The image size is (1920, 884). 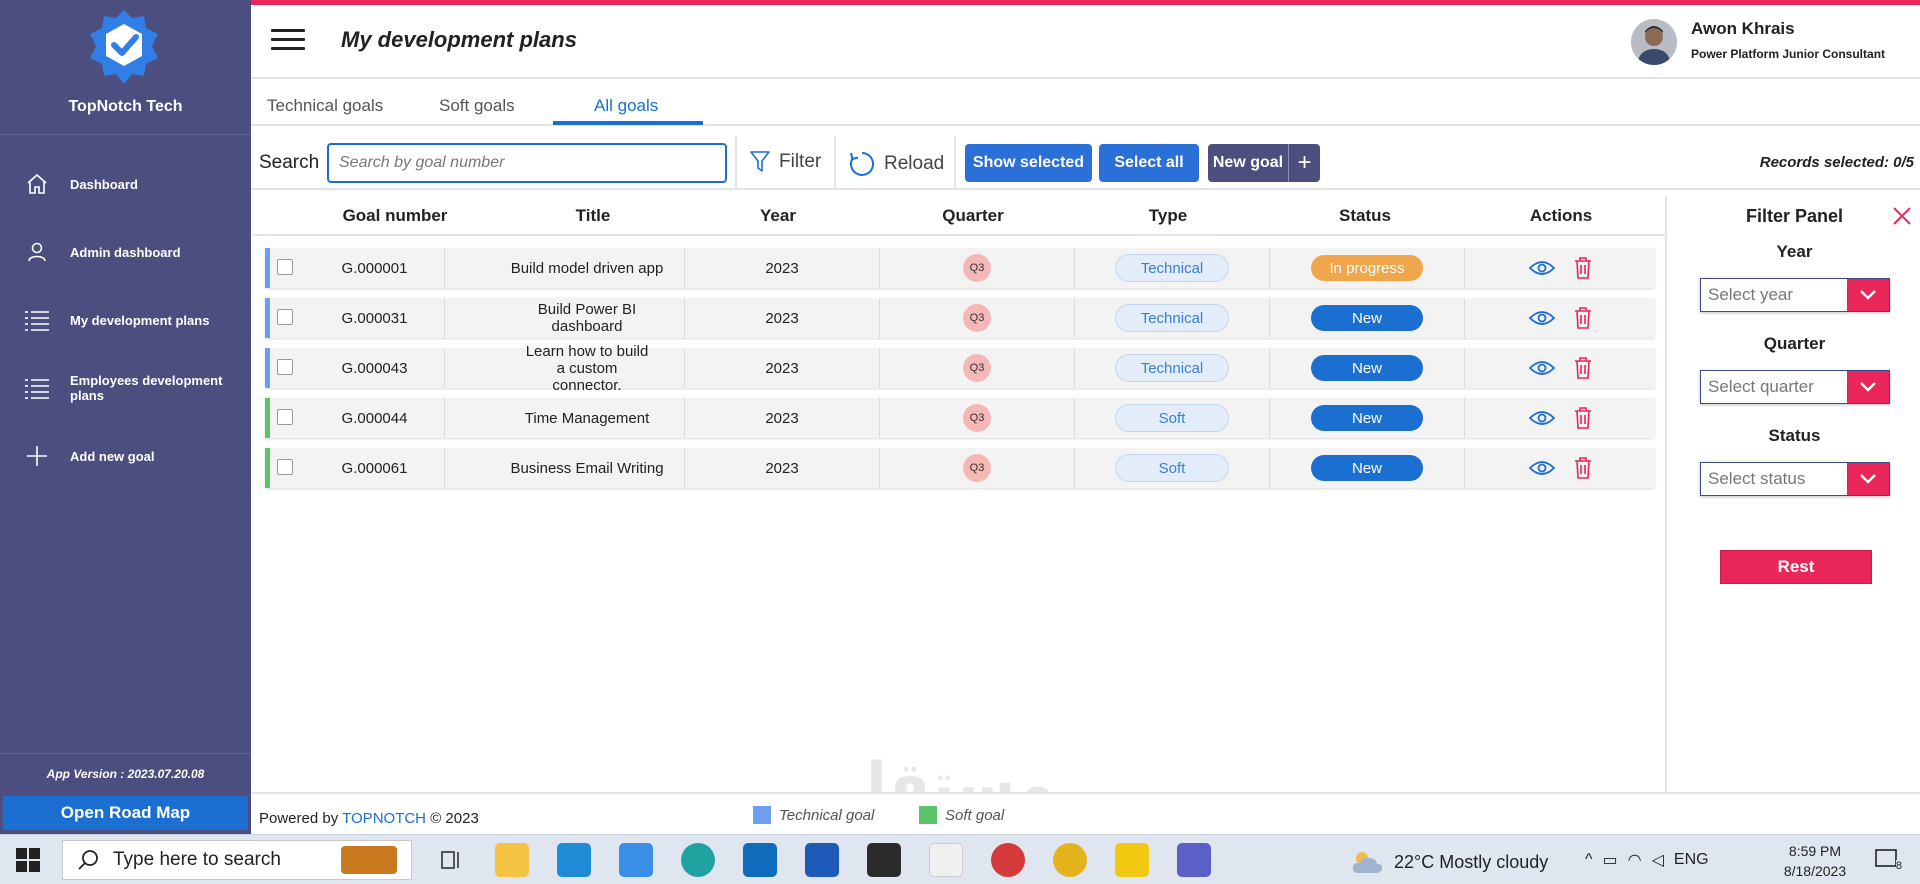 I want to click on reload-button: Reload, so click(x=896, y=164).